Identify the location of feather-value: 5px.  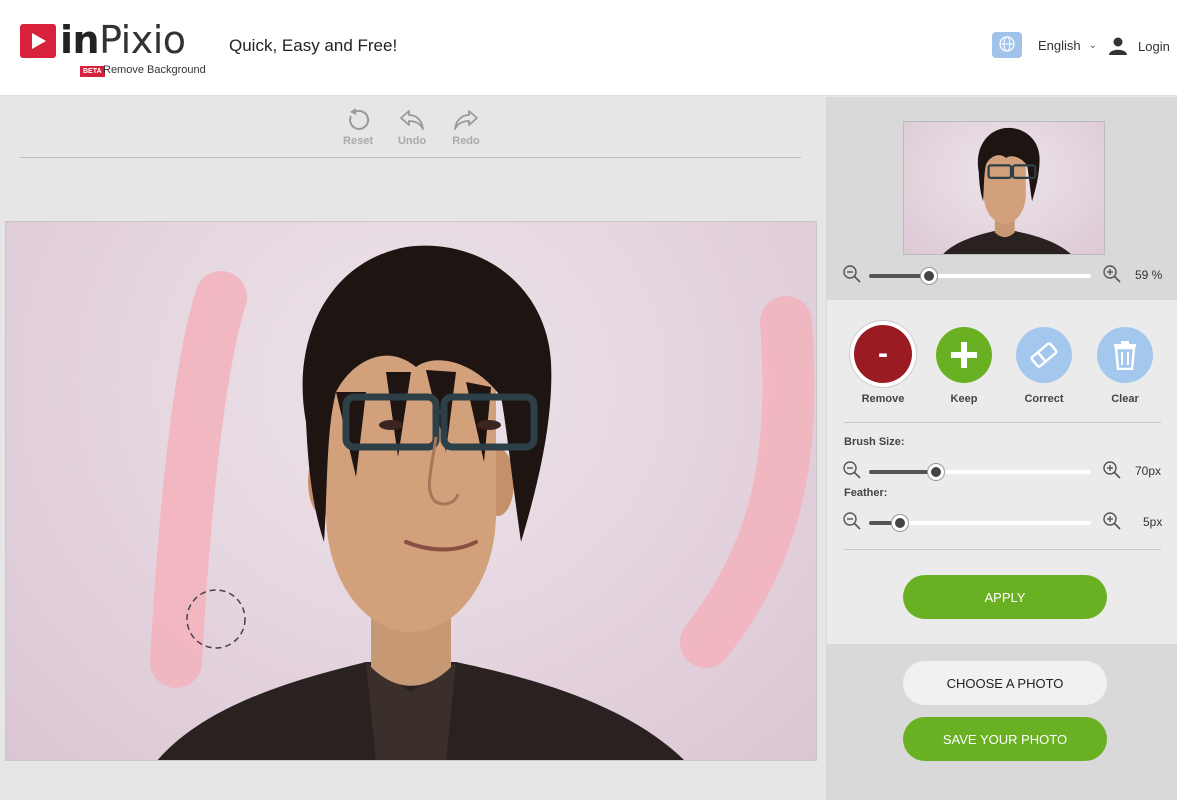
(1153, 522).